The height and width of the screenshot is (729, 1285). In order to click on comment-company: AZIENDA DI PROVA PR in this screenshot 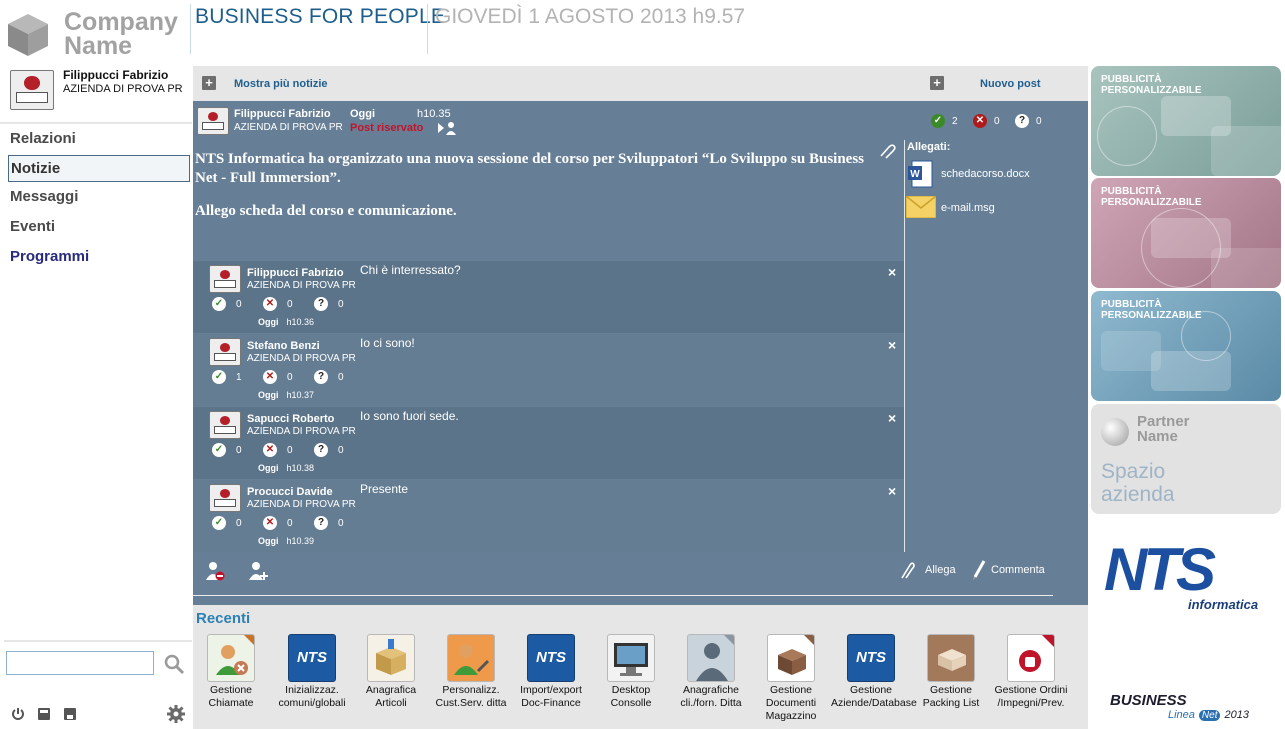, I will do `click(301, 504)`.